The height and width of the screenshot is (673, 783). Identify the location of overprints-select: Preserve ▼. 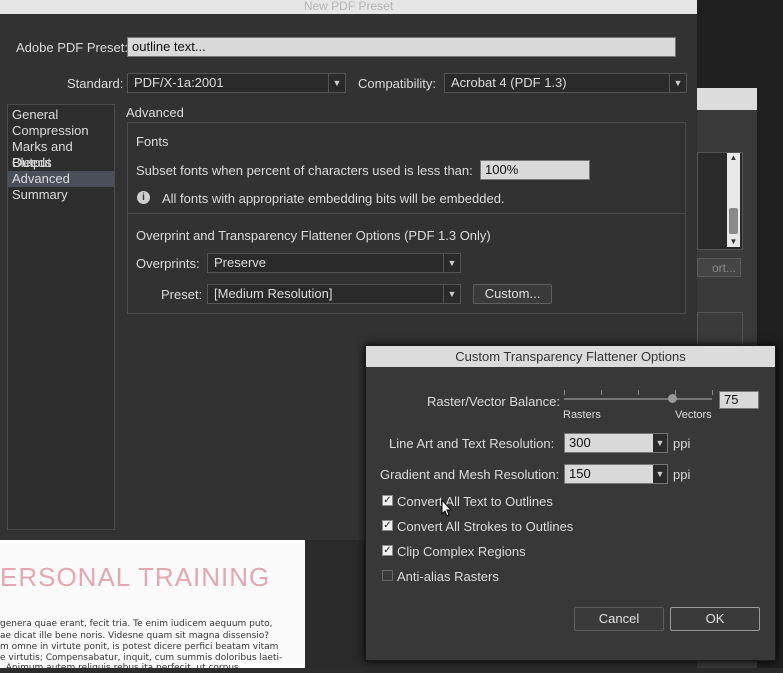
(334, 263).